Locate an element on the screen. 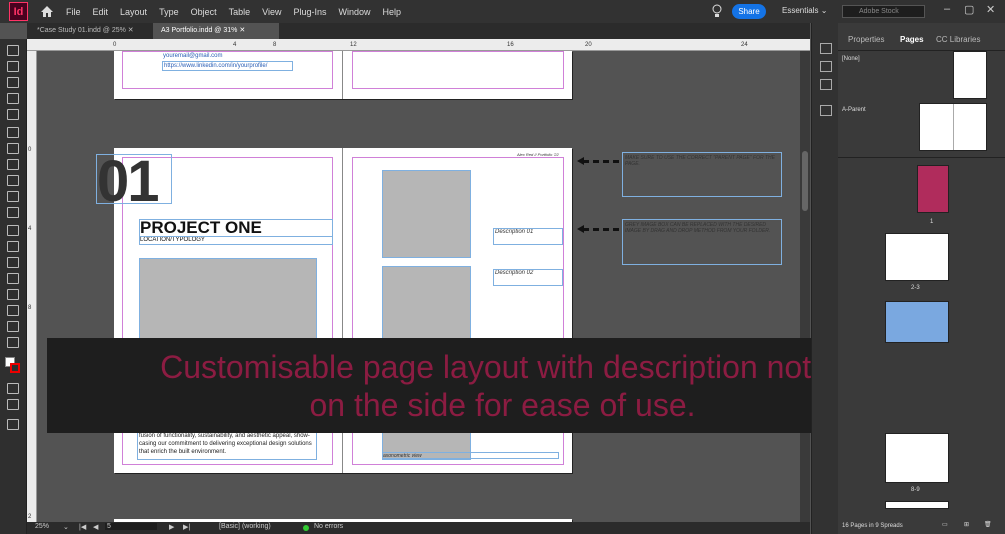  email-text: youremail@gmail.com is located at coordinates (192, 56).